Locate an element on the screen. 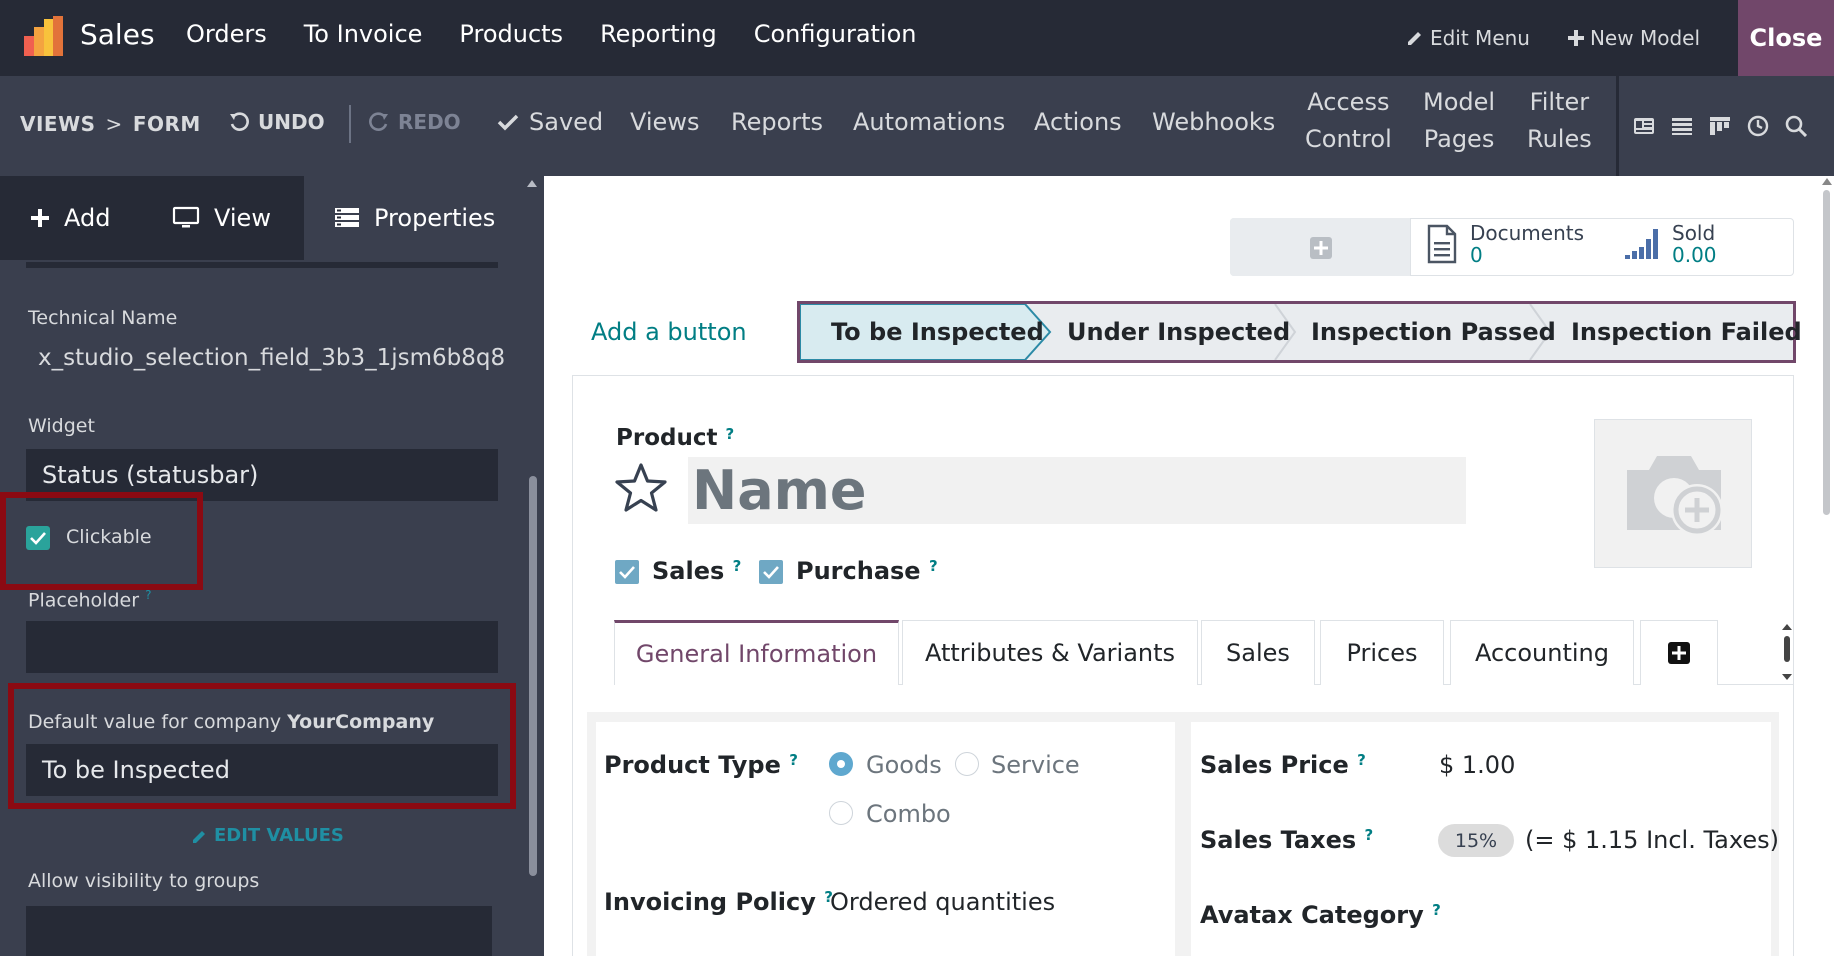 The width and height of the screenshot is (1834, 956). purchase-checkbox is located at coordinates (771, 572).